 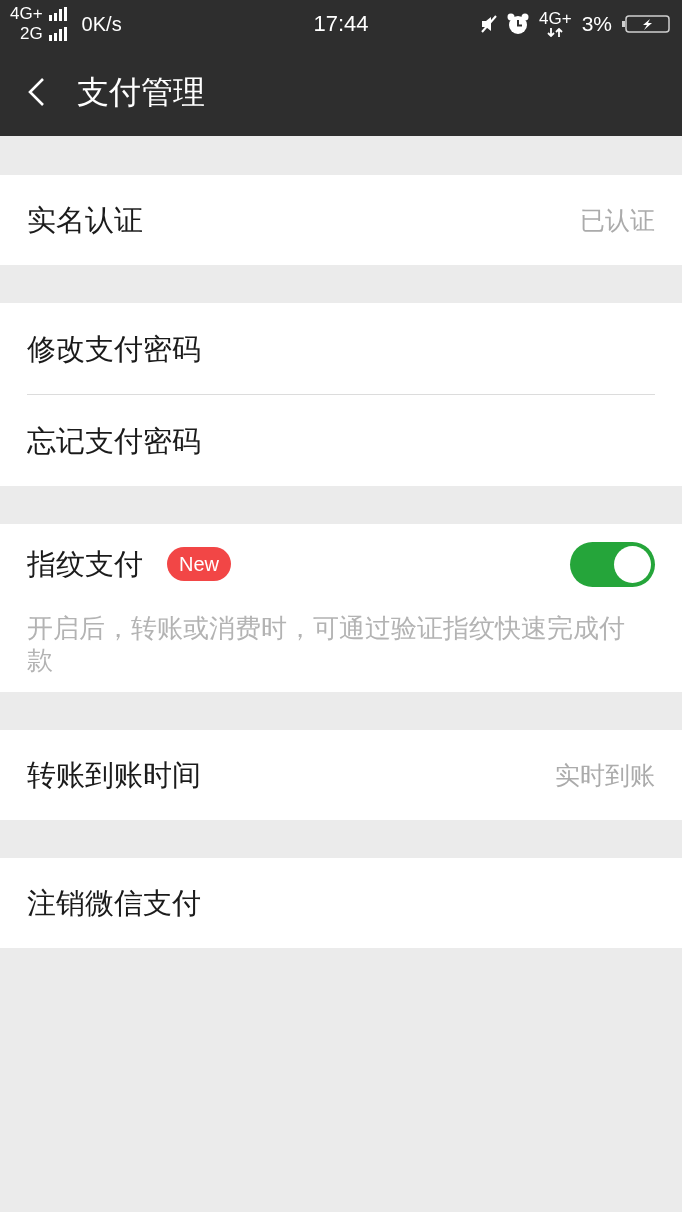 What do you see at coordinates (612, 564) in the screenshot?
I see `toggle-switch` at bounding box center [612, 564].